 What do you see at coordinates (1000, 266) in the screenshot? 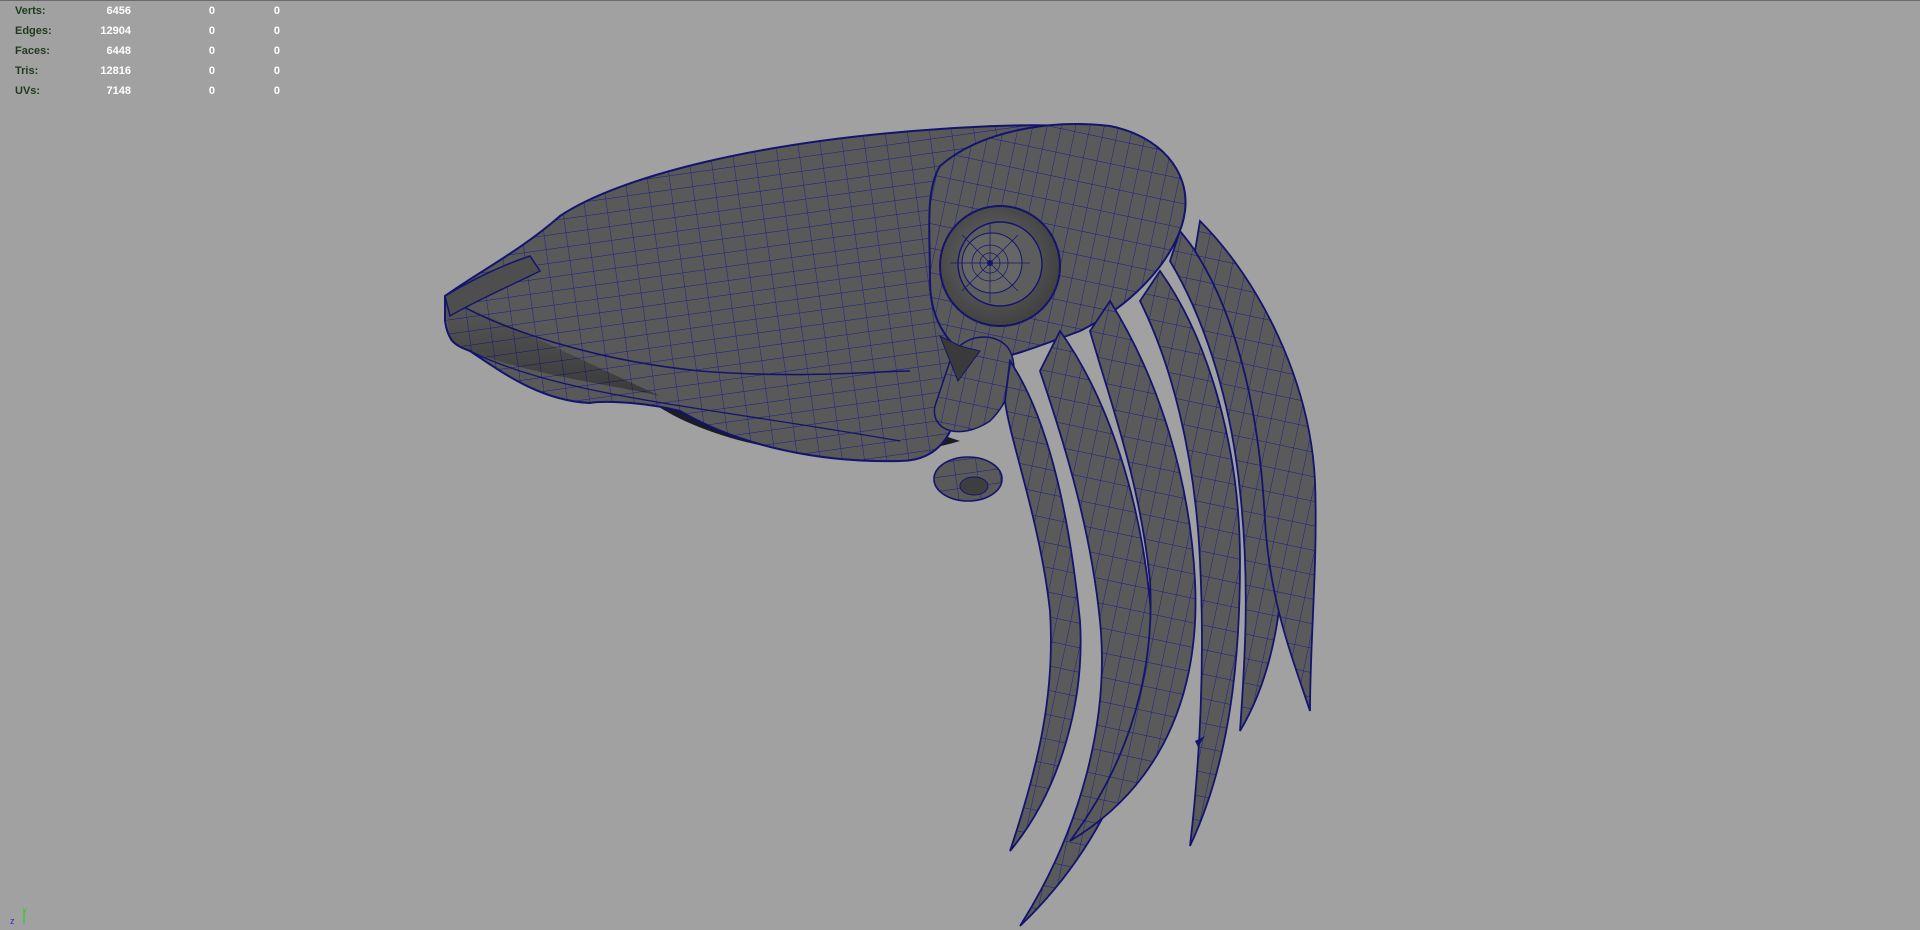
I see `eye` at bounding box center [1000, 266].